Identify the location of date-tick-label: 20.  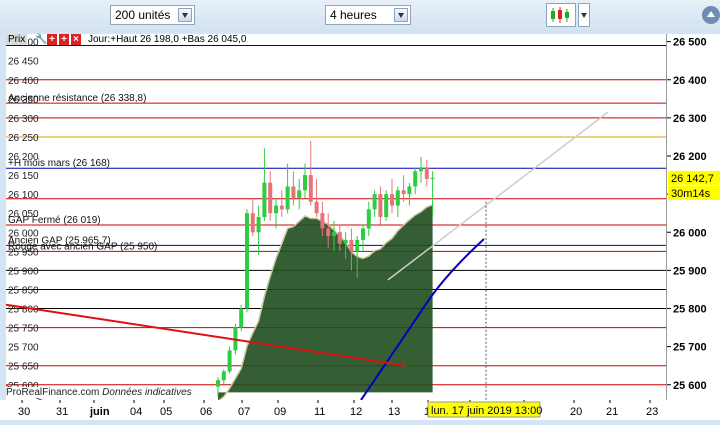
(576, 412).